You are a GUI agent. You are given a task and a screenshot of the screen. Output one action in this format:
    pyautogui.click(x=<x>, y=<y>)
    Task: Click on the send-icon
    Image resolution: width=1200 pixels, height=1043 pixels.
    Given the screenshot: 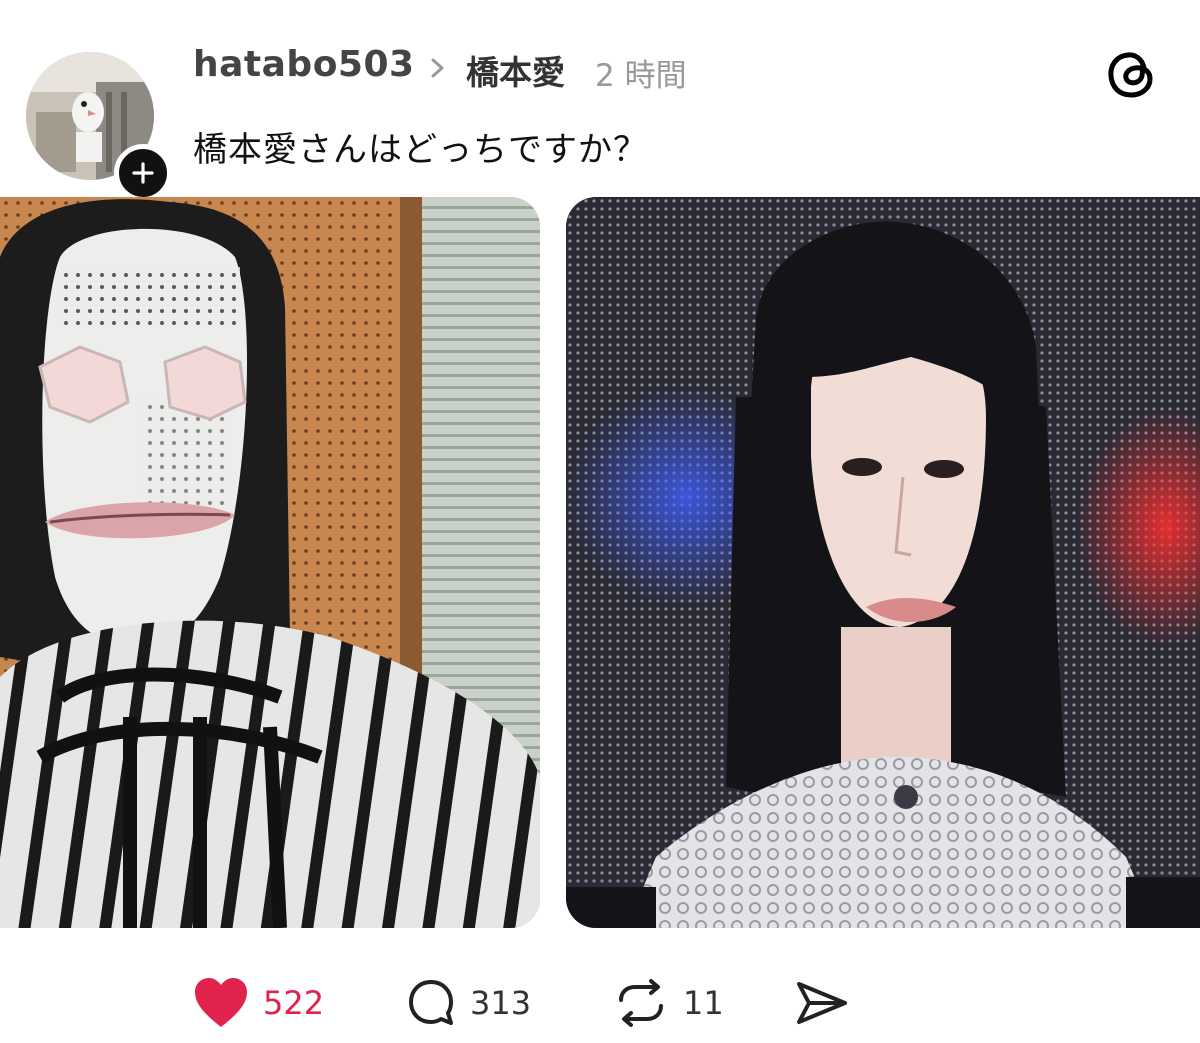 What is the action you would take?
    pyautogui.click(x=822, y=1002)
    